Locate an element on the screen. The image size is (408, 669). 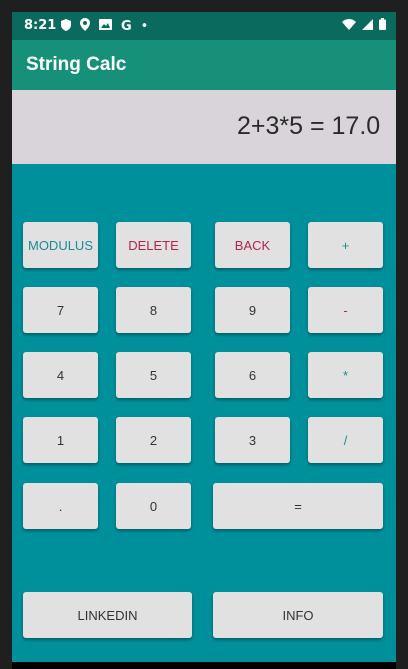
digit-8-button: 8 is located at coordinates (153, 310).